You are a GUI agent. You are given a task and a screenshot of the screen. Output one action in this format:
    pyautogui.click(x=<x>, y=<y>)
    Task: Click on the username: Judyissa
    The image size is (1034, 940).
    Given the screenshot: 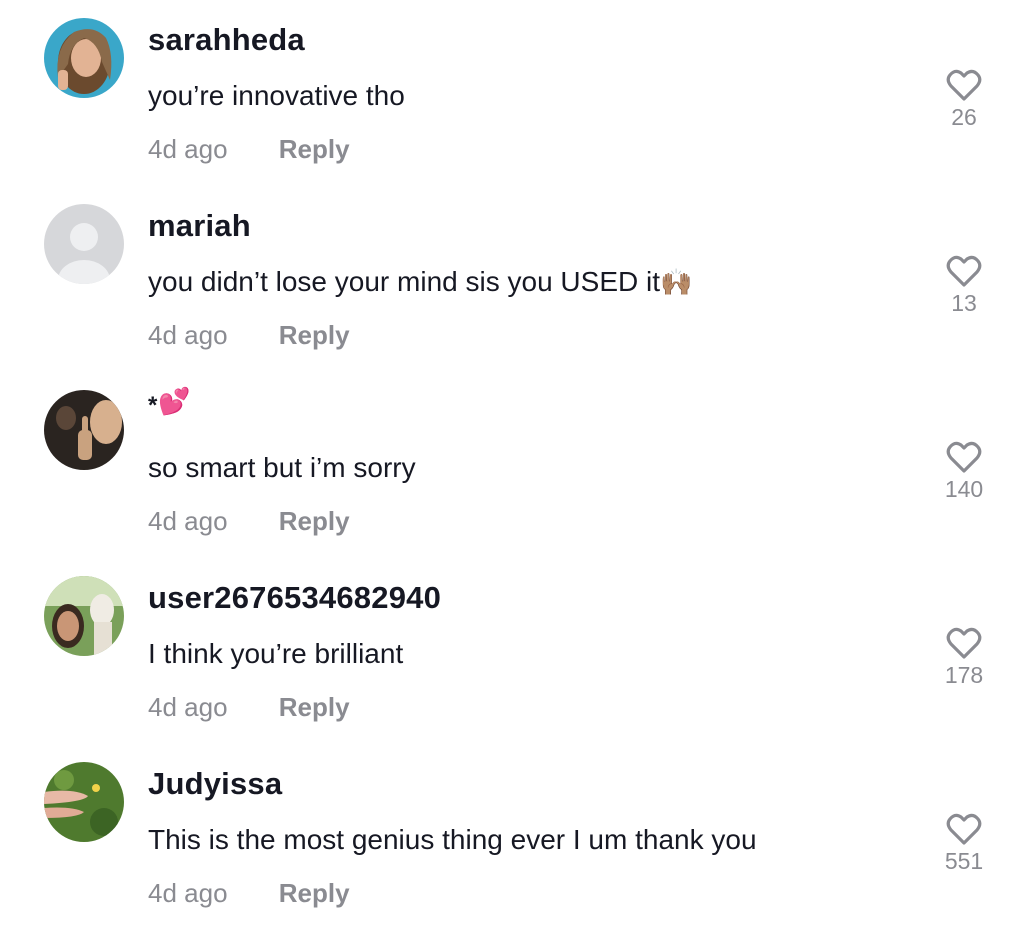 What is the action you would take?
    pyautogui.click(x=215, y=784)
    